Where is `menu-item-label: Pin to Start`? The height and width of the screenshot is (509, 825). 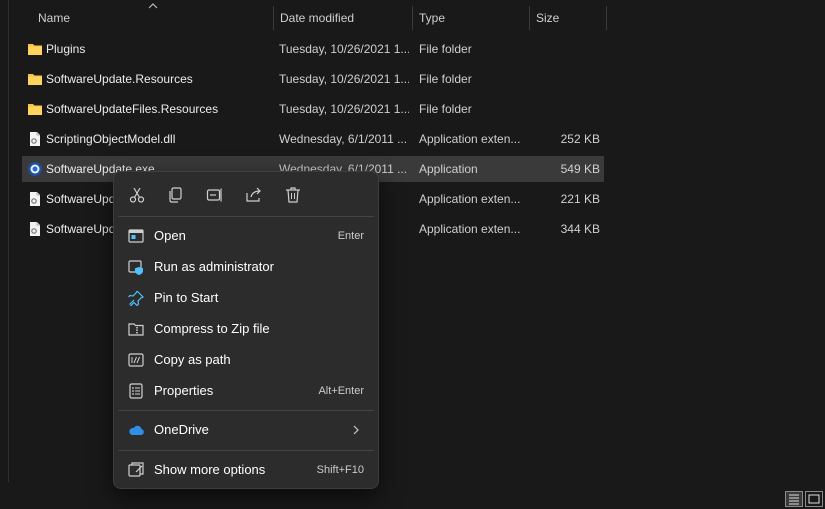
menu-item-label: Pin to Start is located at coordinates (186, 297).